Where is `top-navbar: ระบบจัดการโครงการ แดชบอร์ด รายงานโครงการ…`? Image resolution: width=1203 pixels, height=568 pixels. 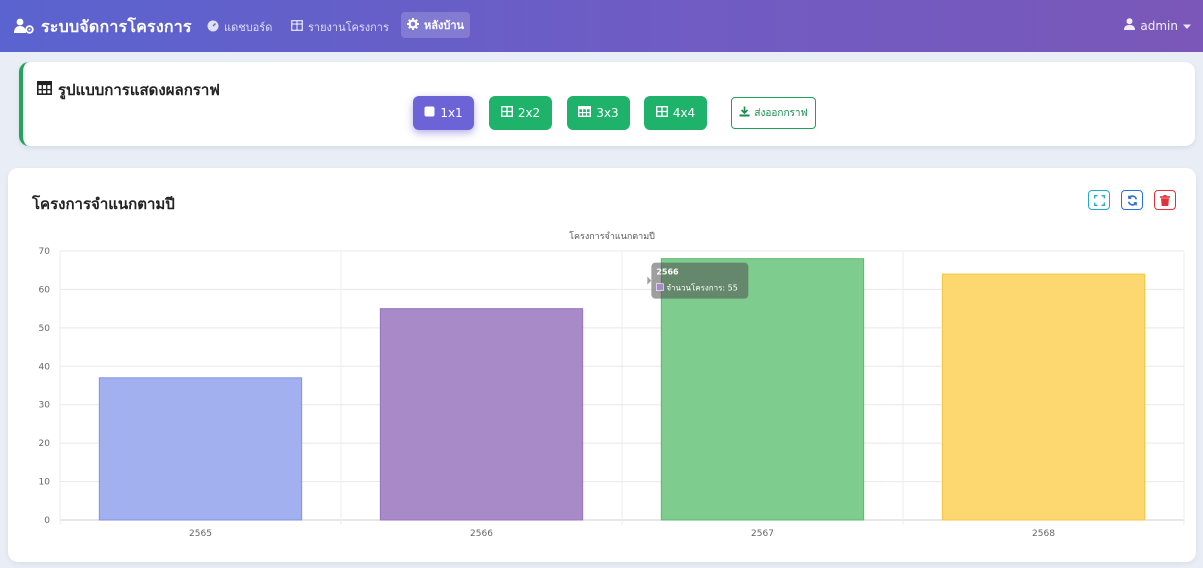 top-navbar: ระบบจัดการโครงการ แดชบอร์ด รายงานโครงการ… is located at coordinates (601, 26).